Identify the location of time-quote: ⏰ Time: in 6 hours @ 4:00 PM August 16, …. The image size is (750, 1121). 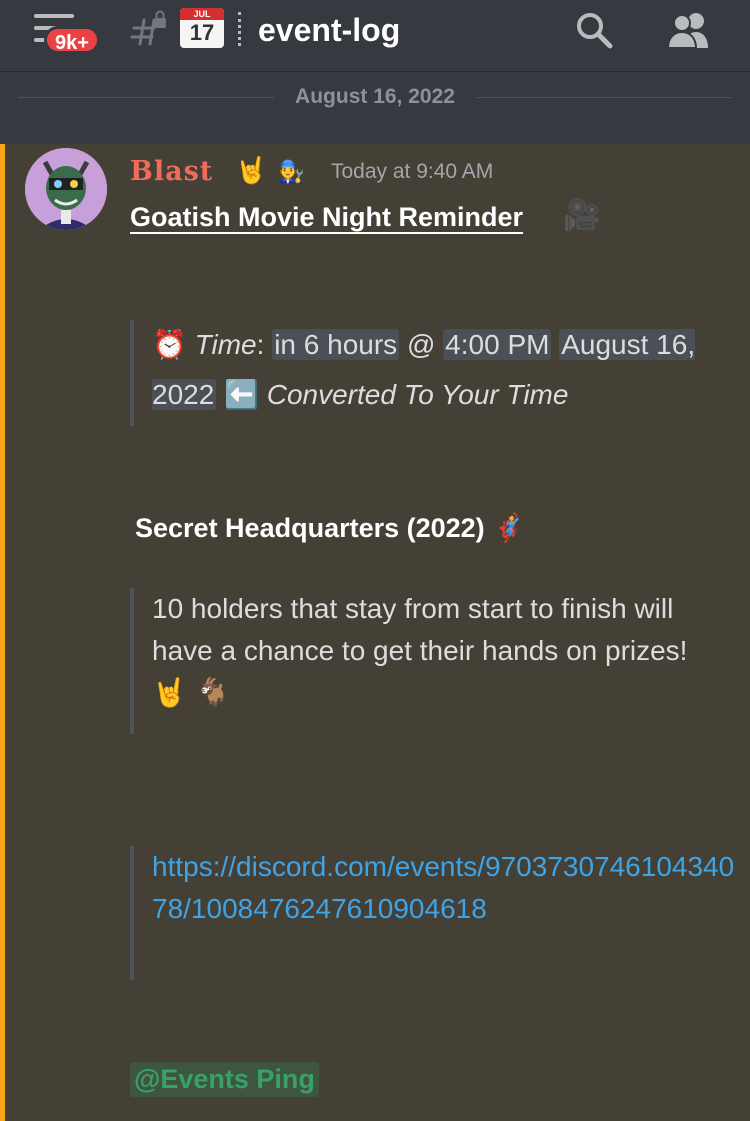
(435, 373).